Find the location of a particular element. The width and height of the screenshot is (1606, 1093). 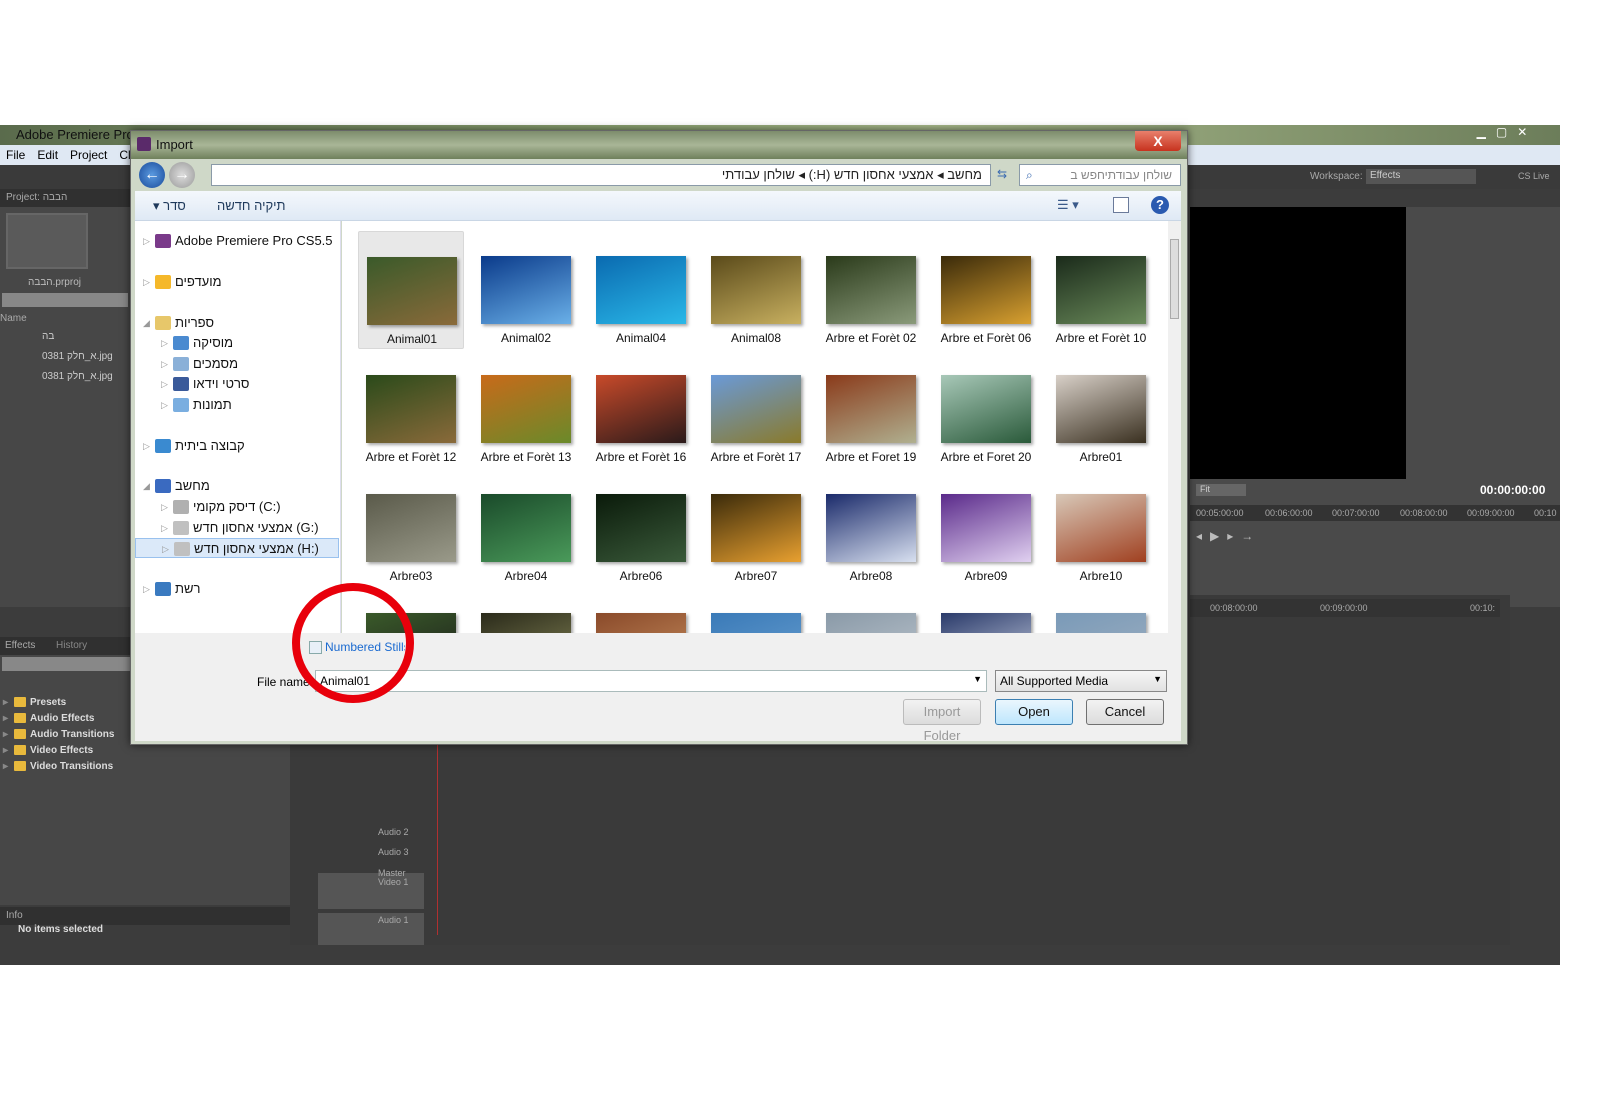

workspace-select: Effects is located at coordinates (1421, 176).